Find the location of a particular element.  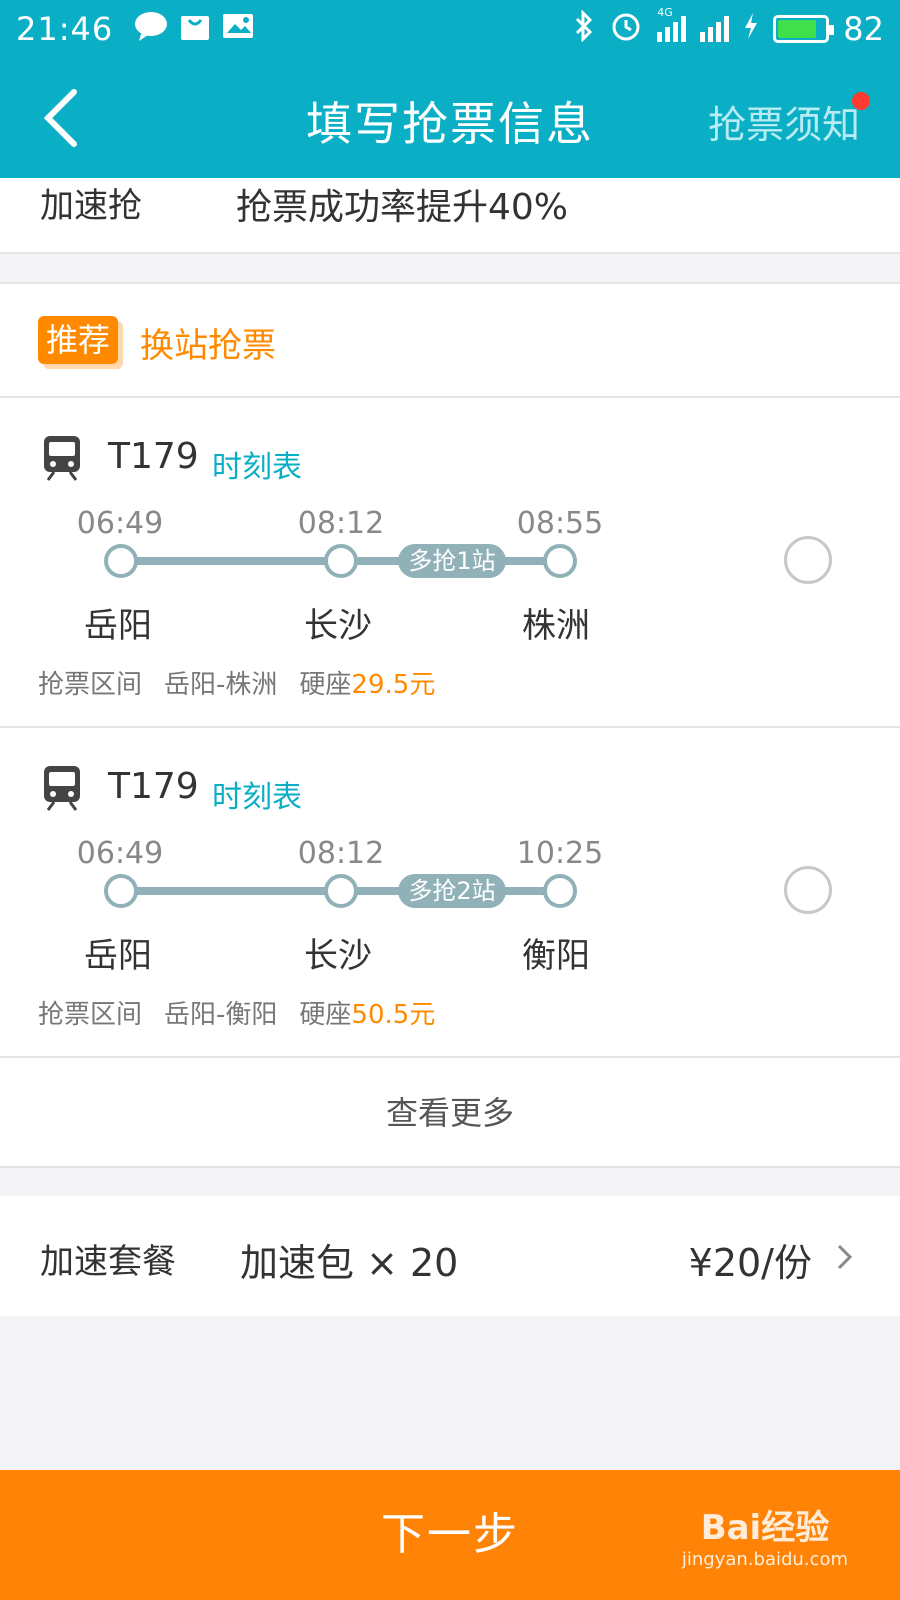

image-icon is located at coordinates (238, 29).